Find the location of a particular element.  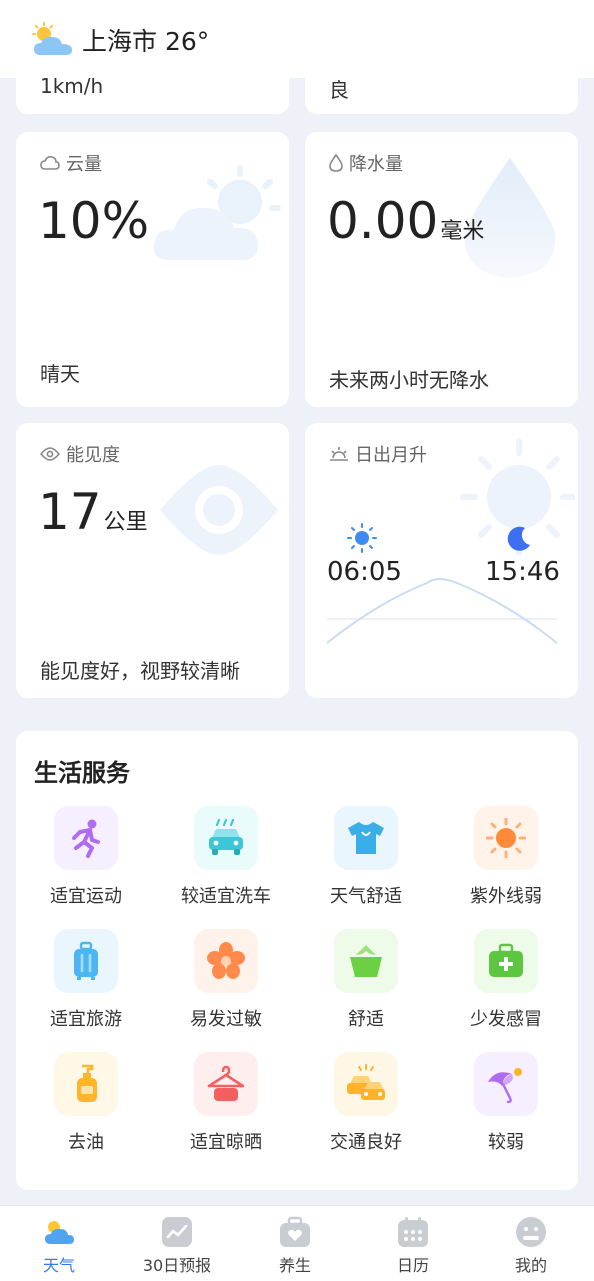

tab-health: 养生 is located at coordinates (295, 1243).